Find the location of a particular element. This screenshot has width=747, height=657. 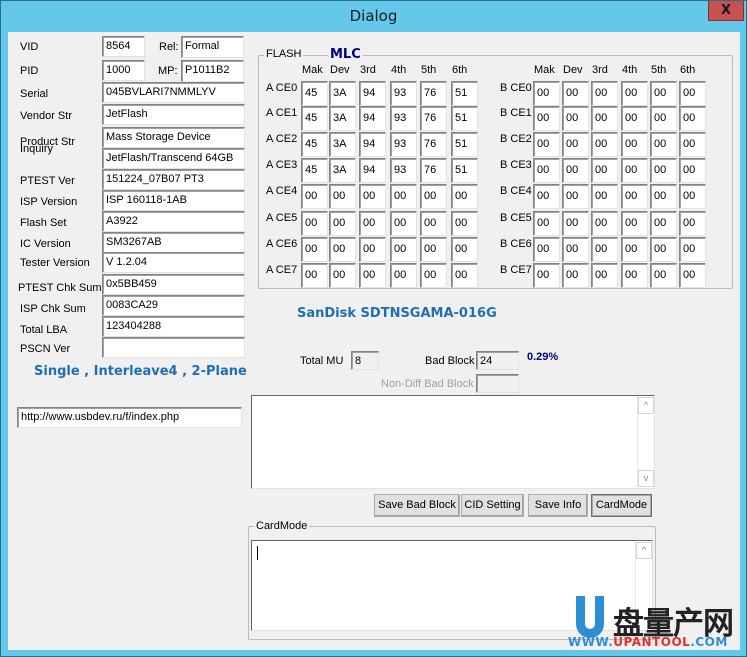

device-info-field: A3922 is located at coordinates (173, 221).